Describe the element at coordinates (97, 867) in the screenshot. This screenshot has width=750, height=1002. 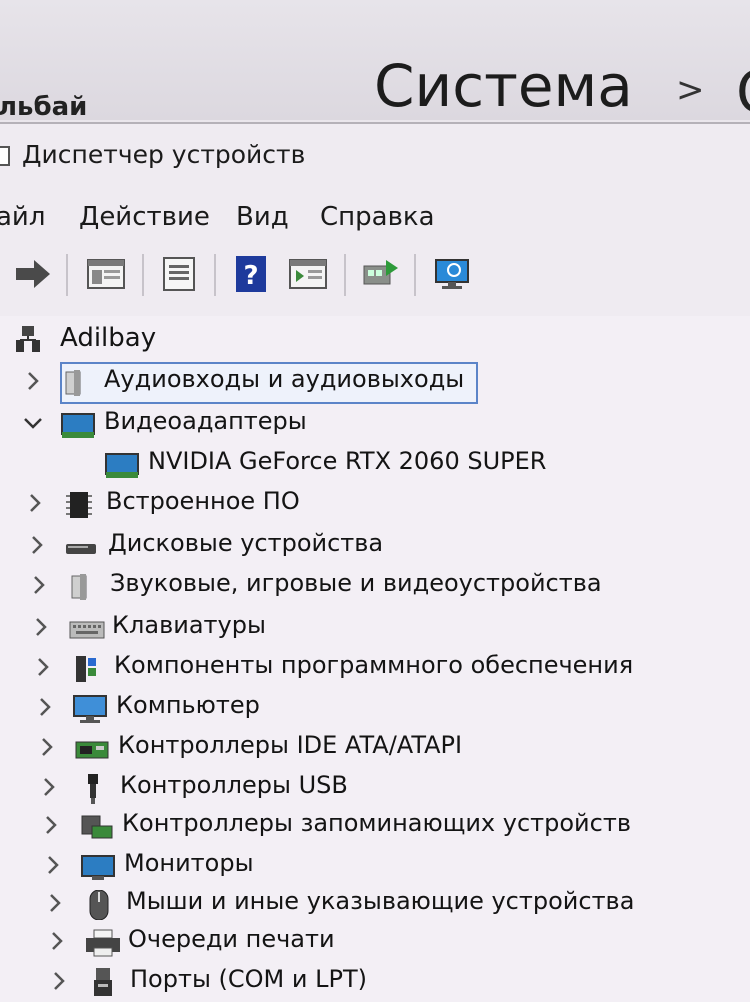
I see `monitor-icon` at that location.